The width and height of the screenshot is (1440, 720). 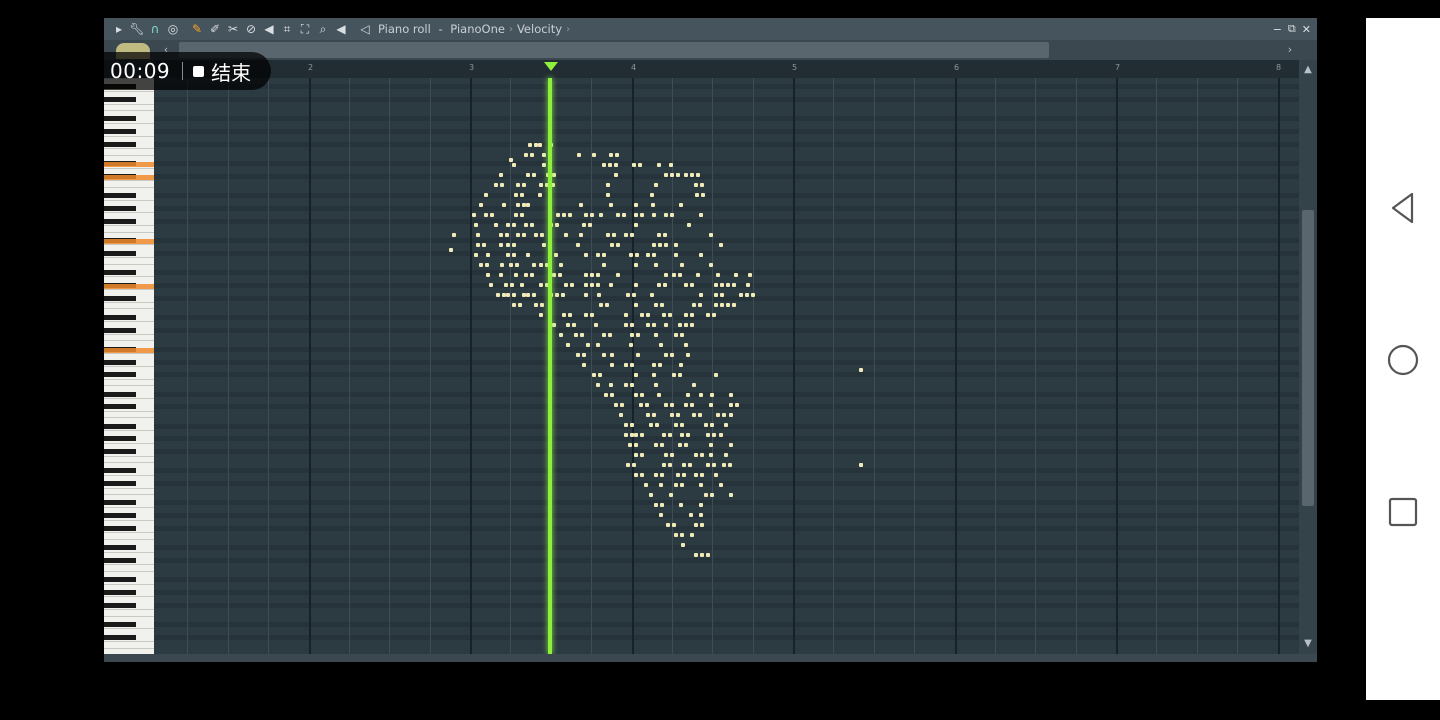 What do you see at coordinates (550, 366) in the screenshot?
I see `playhead` at bounding box center [550, 366].